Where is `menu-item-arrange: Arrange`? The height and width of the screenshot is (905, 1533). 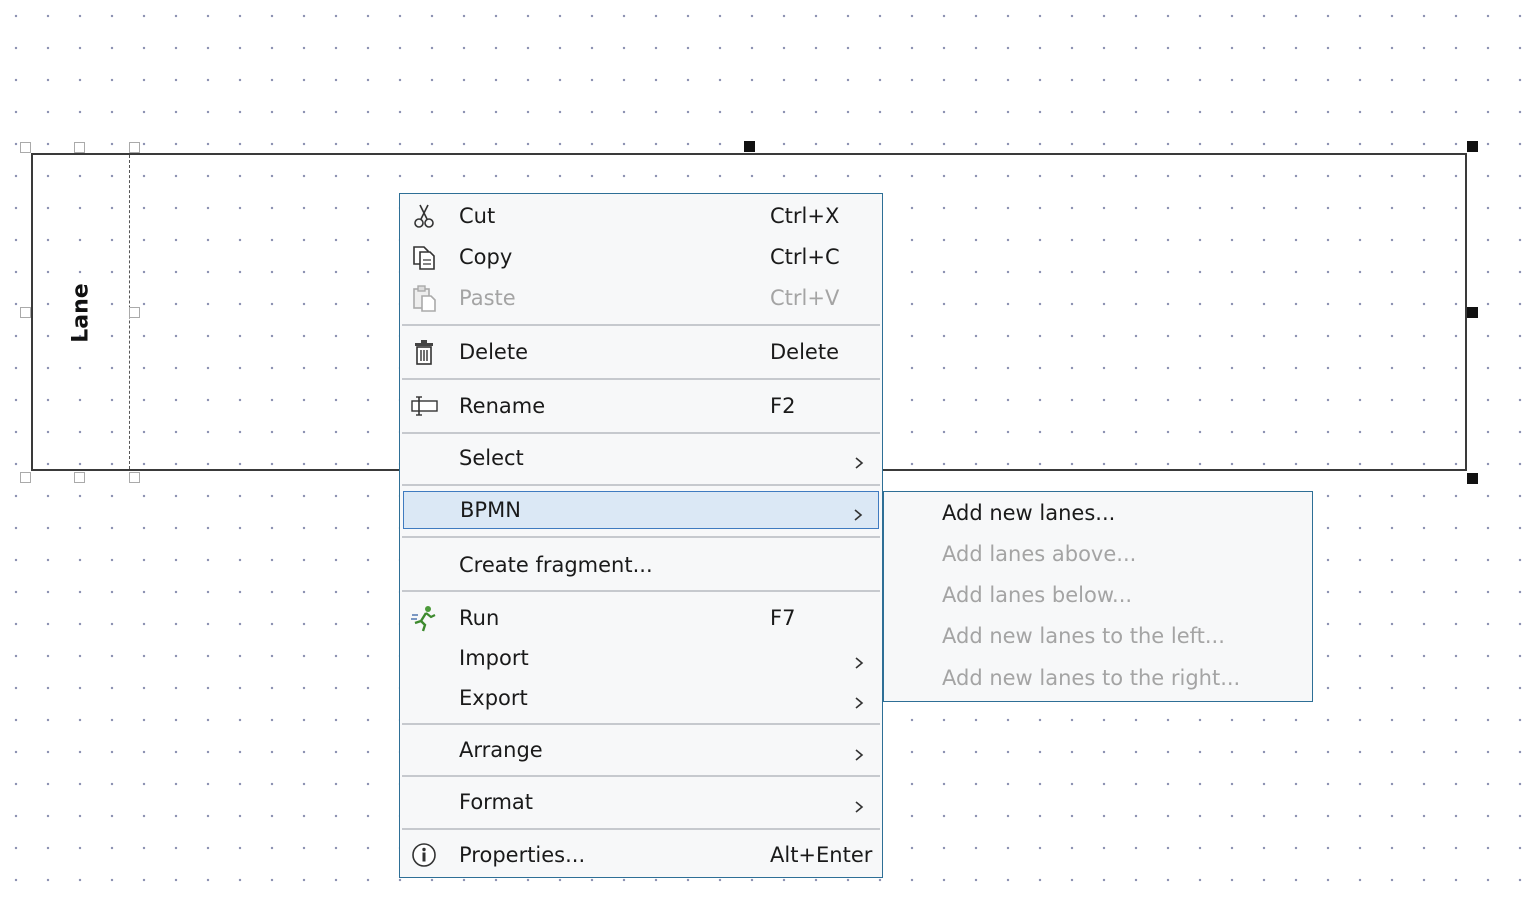
menu-item-arrange: Arrange is located at coordinates (641, 750).